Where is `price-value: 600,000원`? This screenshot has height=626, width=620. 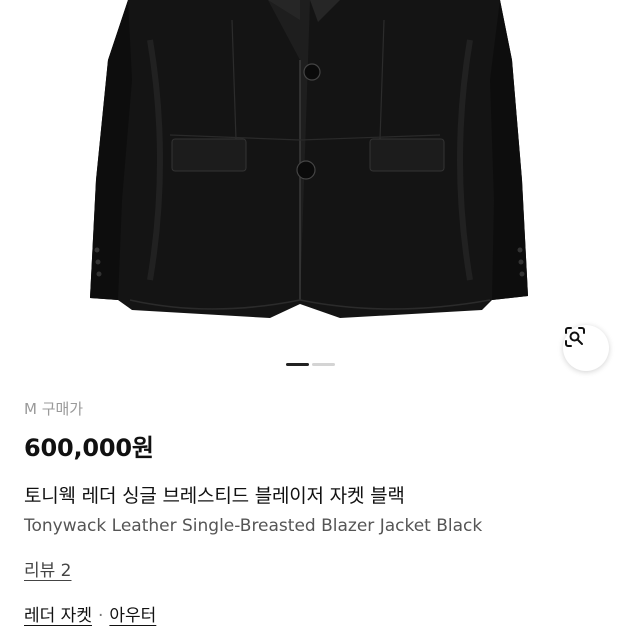 price-value: 600,000원 is located at coordinates (89, 448).